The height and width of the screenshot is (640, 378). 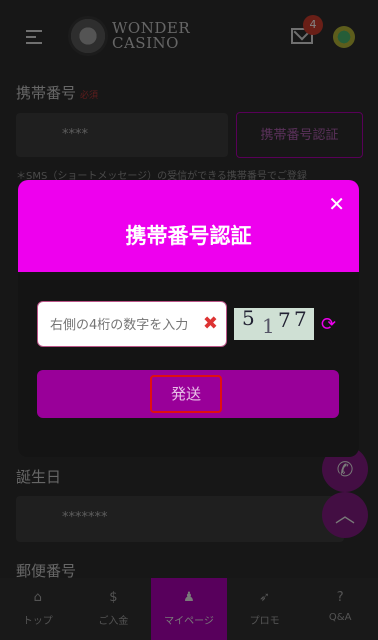 I want to click on modal-title: 携帯番号認証, so click(x=188, y=236).